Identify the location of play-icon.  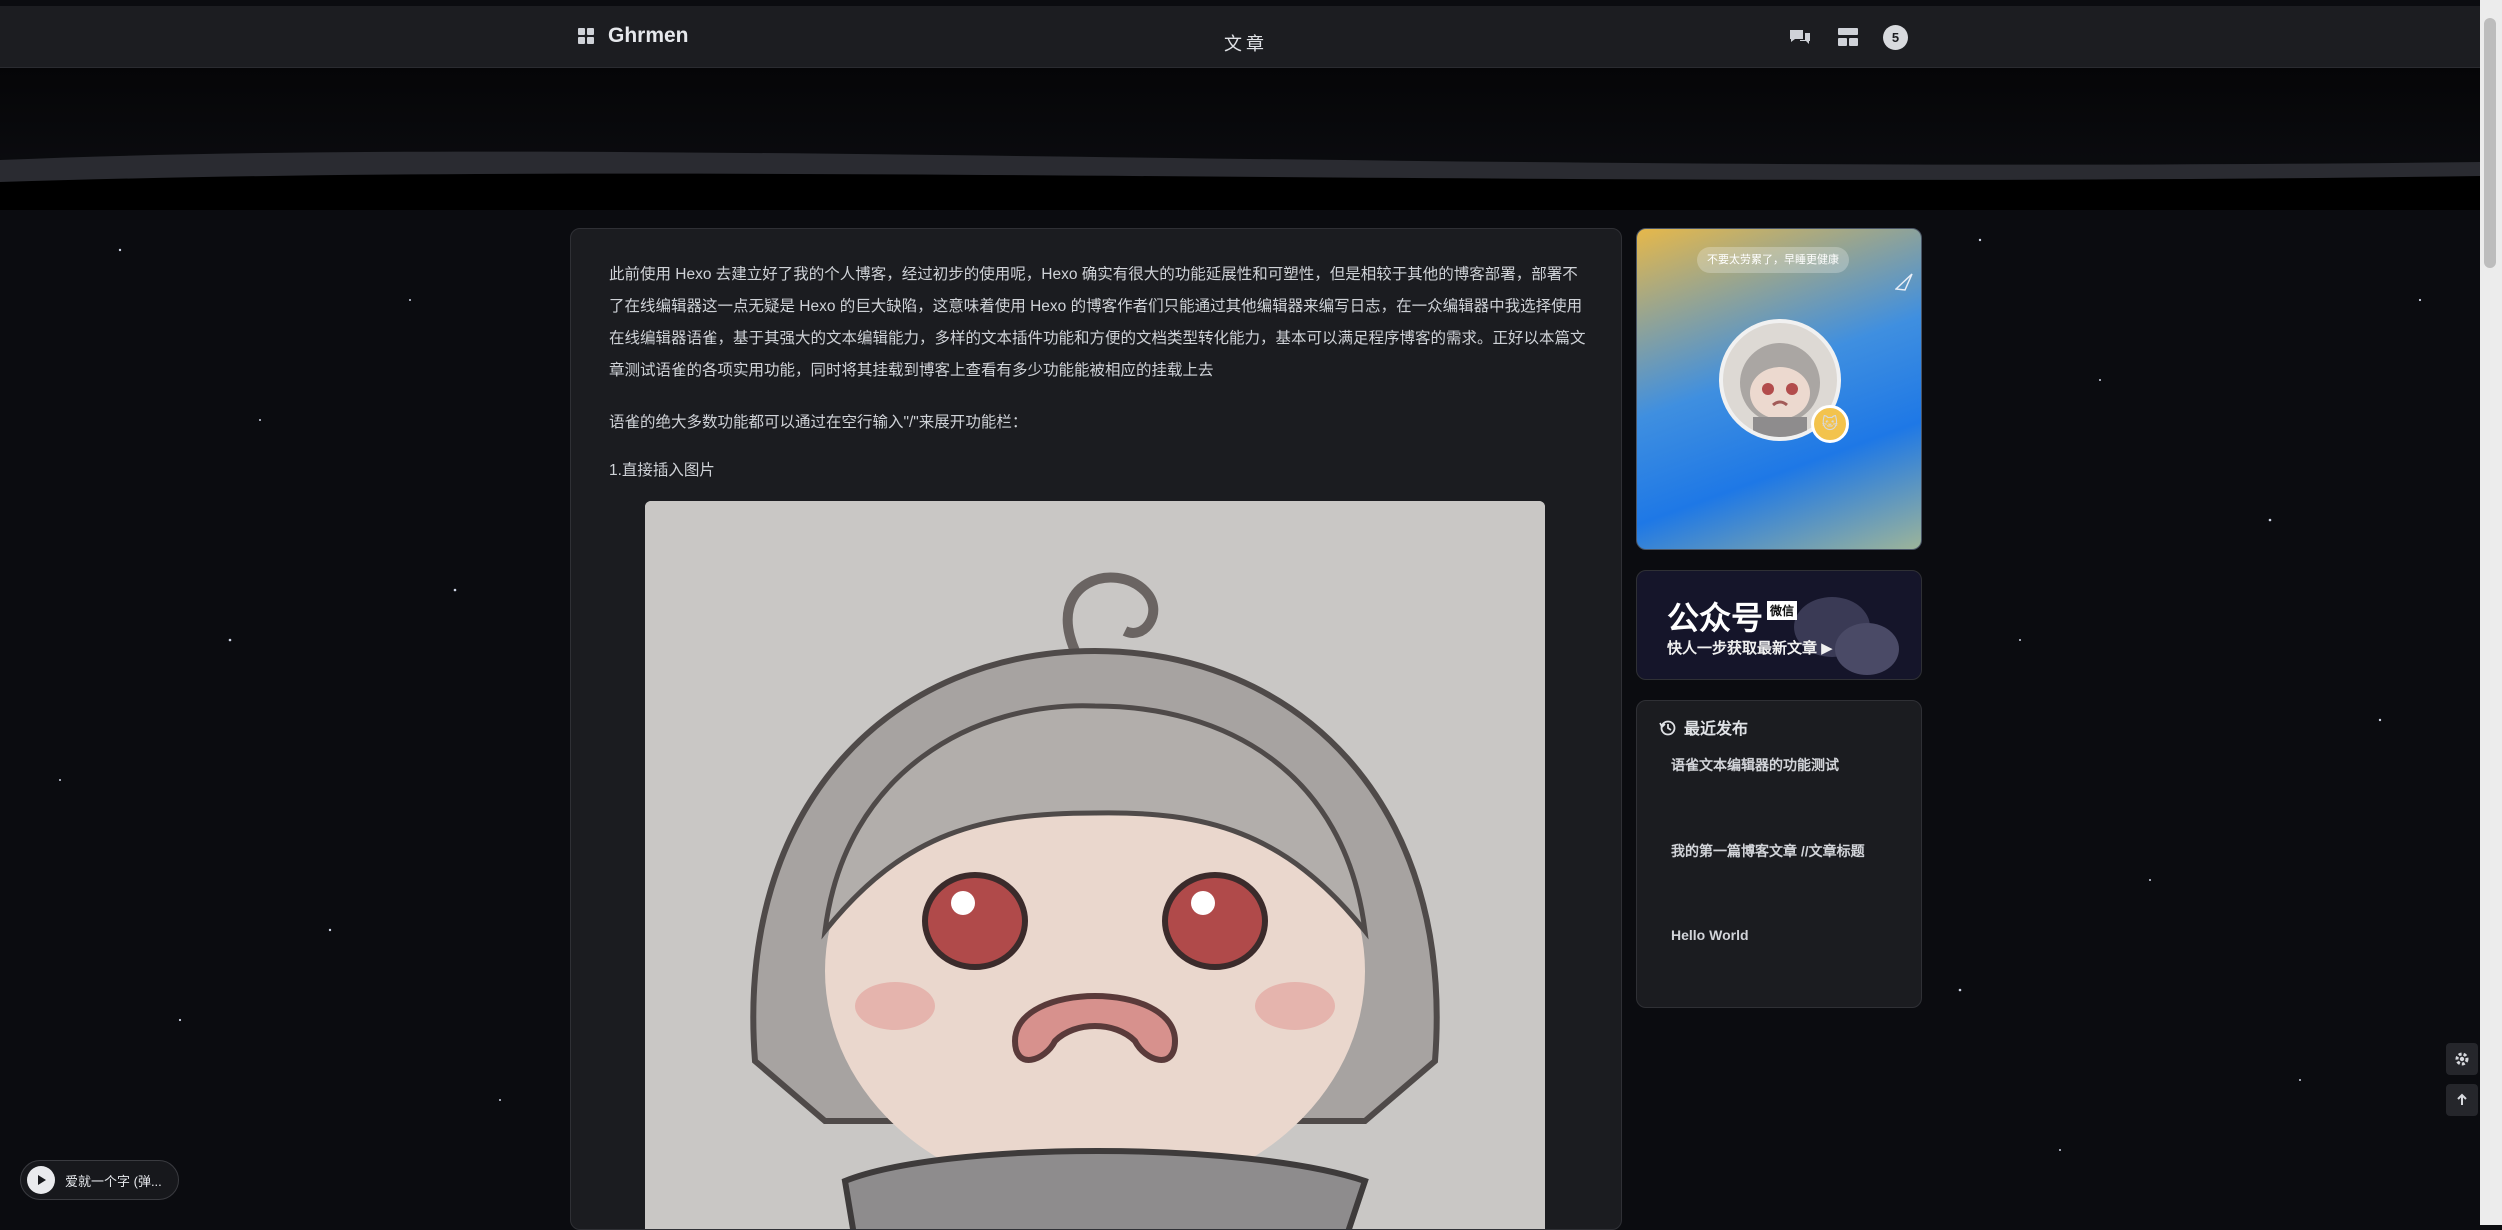
(41, 1180).